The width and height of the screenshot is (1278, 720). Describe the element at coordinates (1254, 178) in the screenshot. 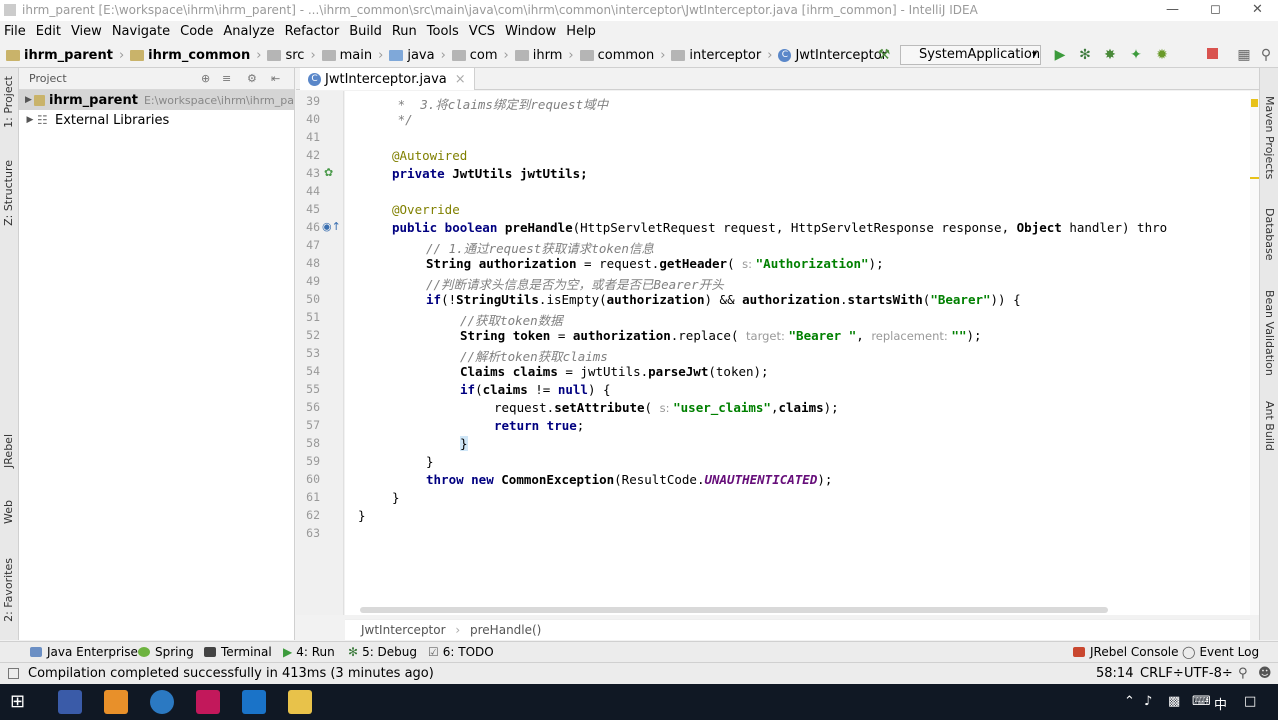

I see `warning-stripe` at that location.